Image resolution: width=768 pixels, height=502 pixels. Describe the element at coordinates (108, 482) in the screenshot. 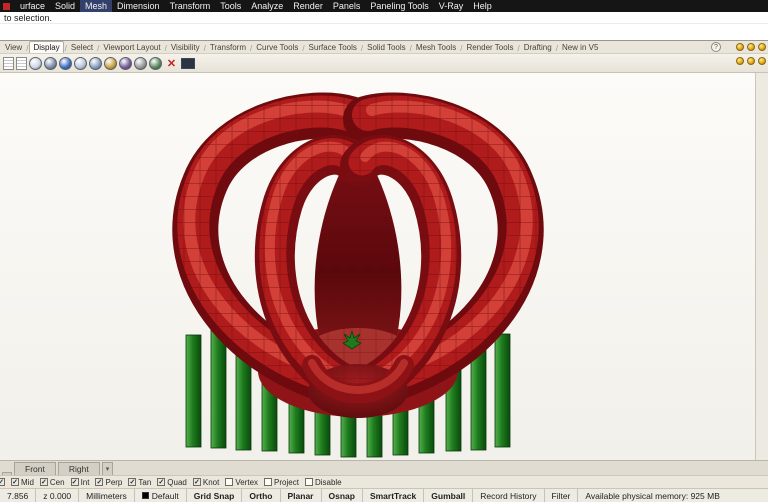

I see `osnap-perp: ✓ Perp` at that location.